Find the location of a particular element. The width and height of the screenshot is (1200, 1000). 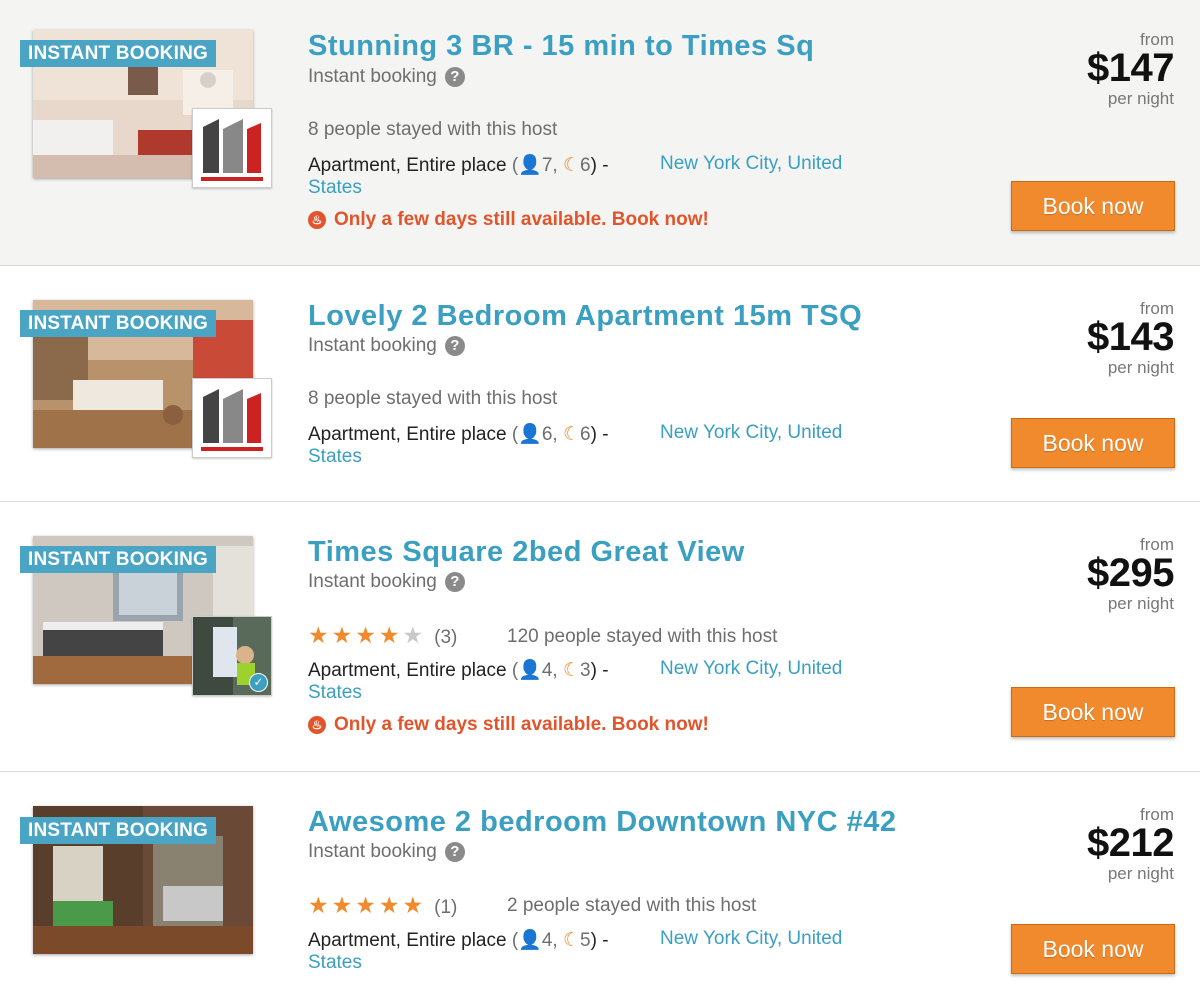

rating-count: (1) is located at coordinates (446, 907).